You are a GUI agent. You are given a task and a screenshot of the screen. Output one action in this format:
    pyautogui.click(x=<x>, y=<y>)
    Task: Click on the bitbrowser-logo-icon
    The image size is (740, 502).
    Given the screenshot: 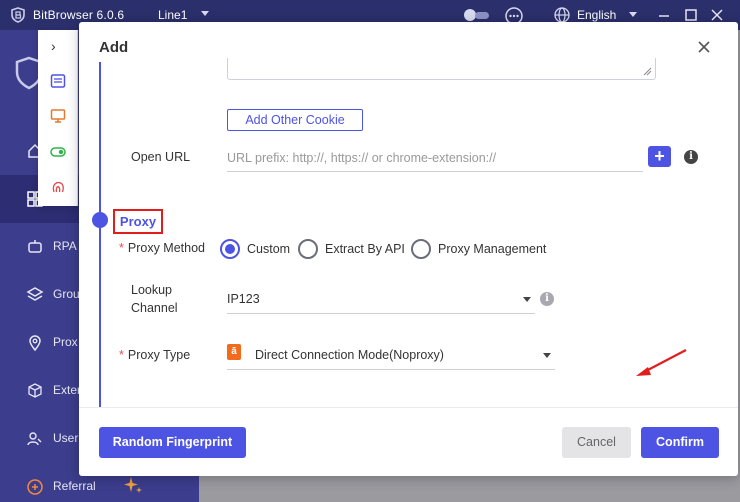 What is the action you would take?
    pyautogui.click(x=18, y=15)
    